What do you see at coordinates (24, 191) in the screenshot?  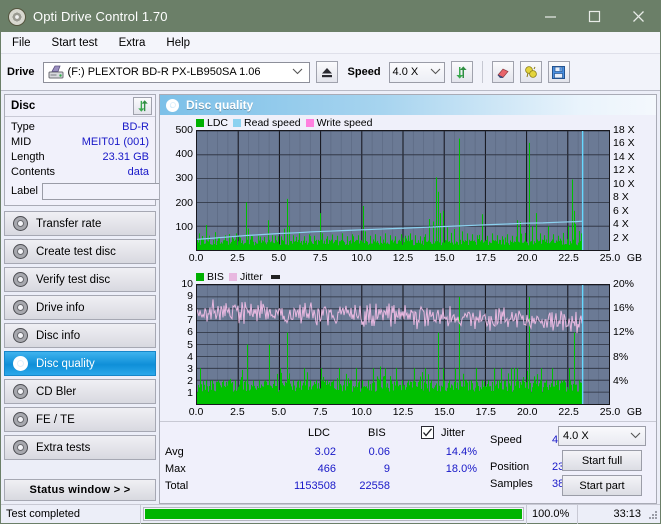 I see `disc-label-key: Label` at bounding box center [24, 191].